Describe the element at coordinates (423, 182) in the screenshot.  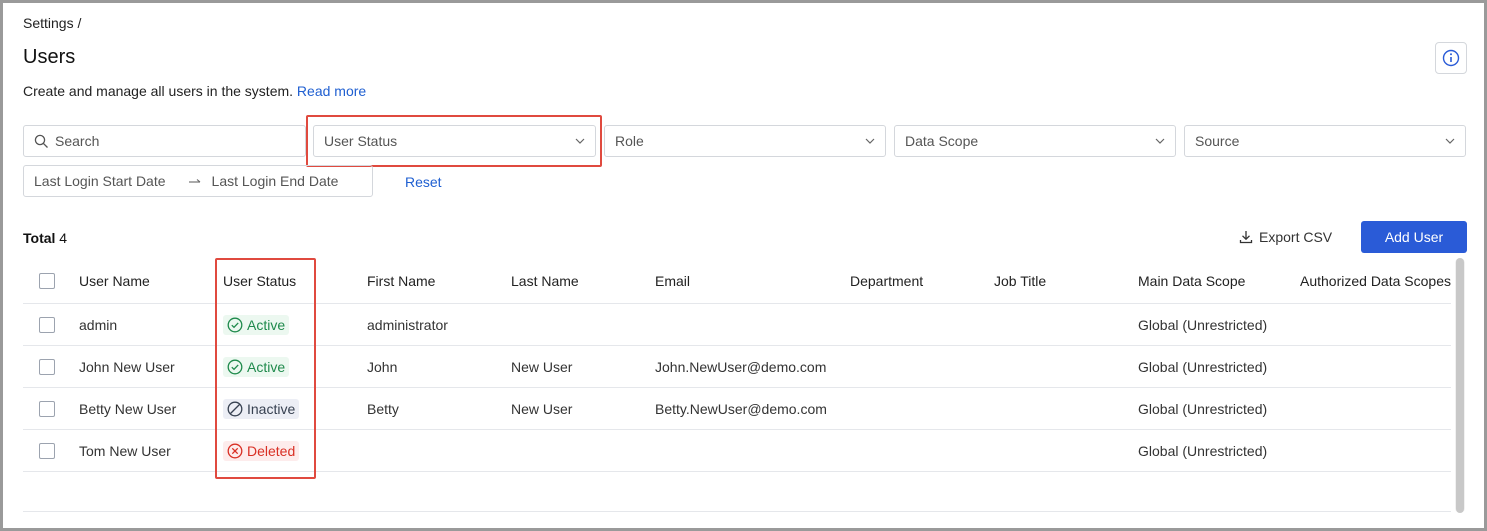
I see `reset-button: Reset` at that location.